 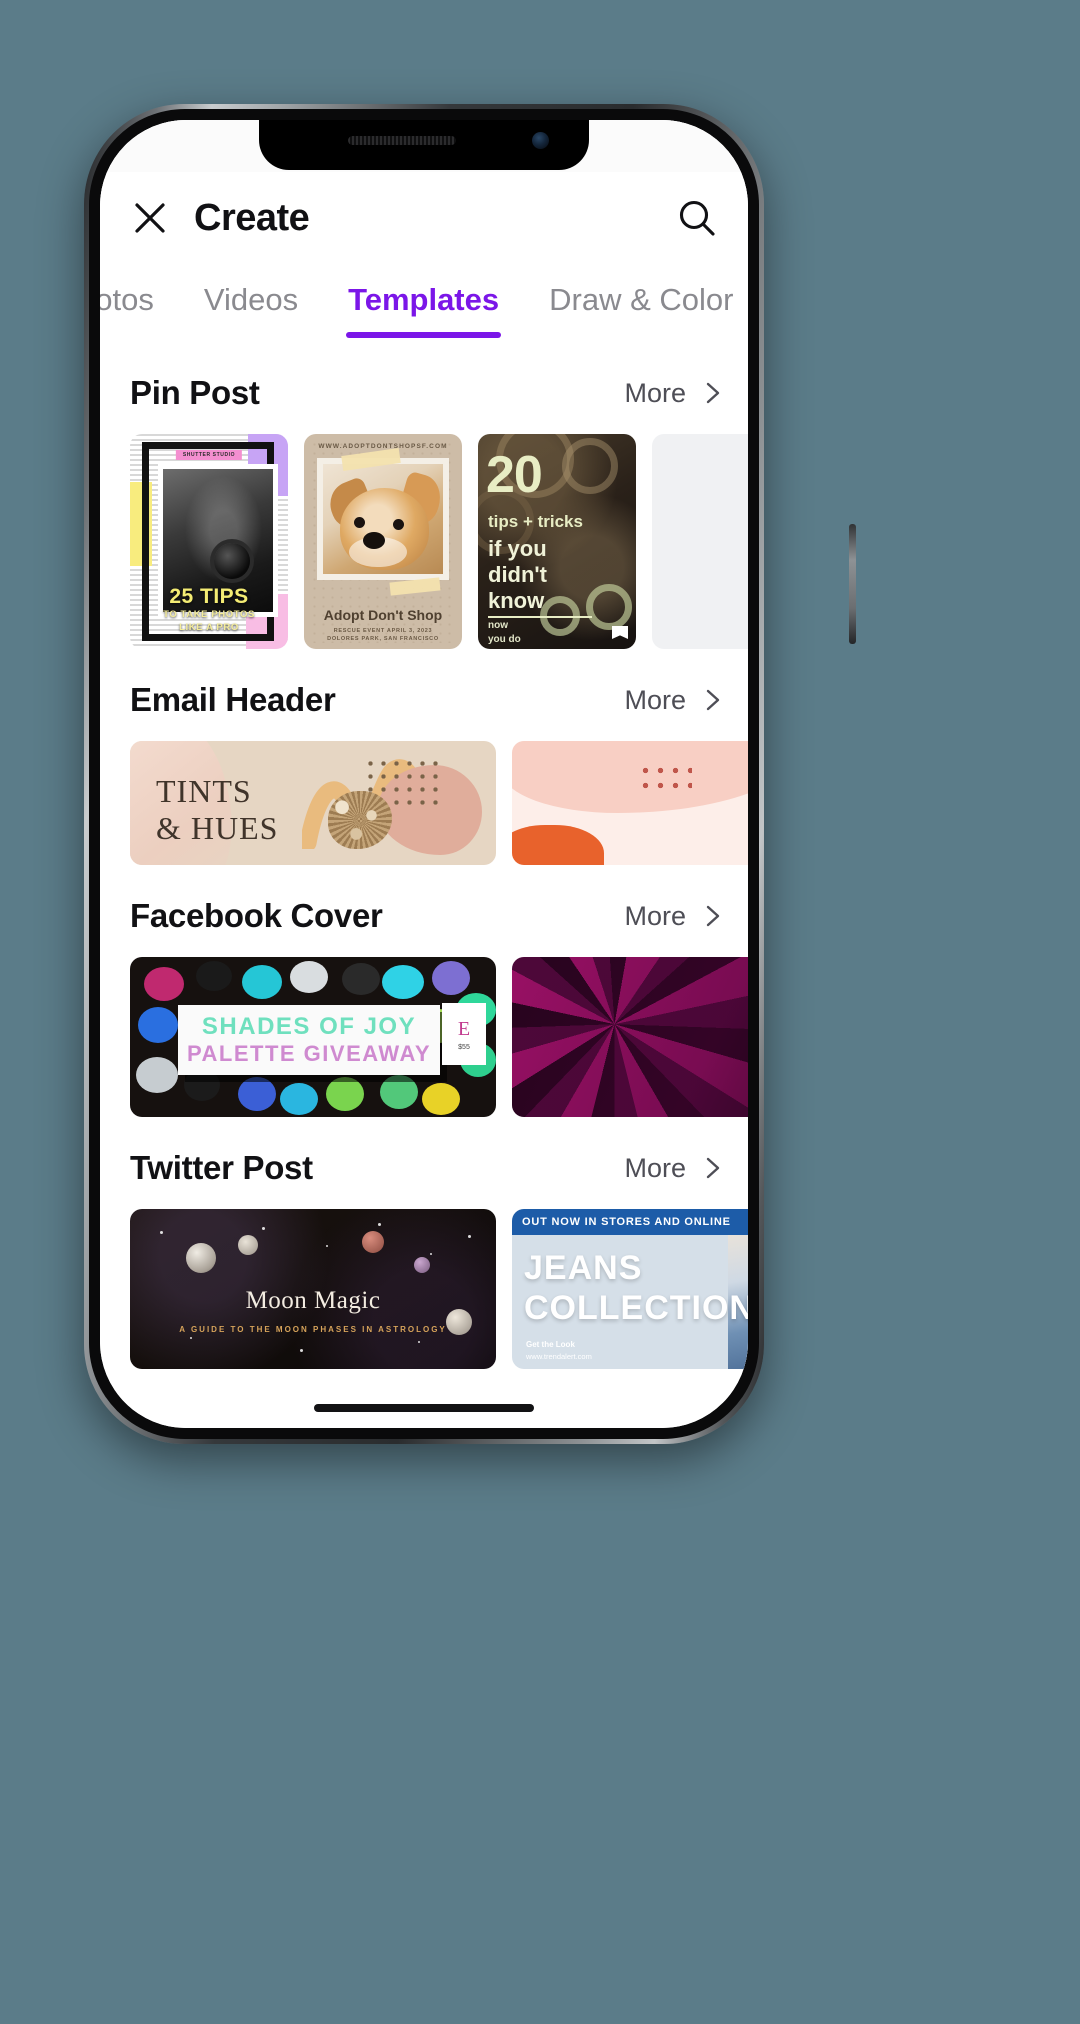 What do you see at coordinates (514, 475) in the screenshot?
I see `card-number: 20` at bounding box center [514, 475].